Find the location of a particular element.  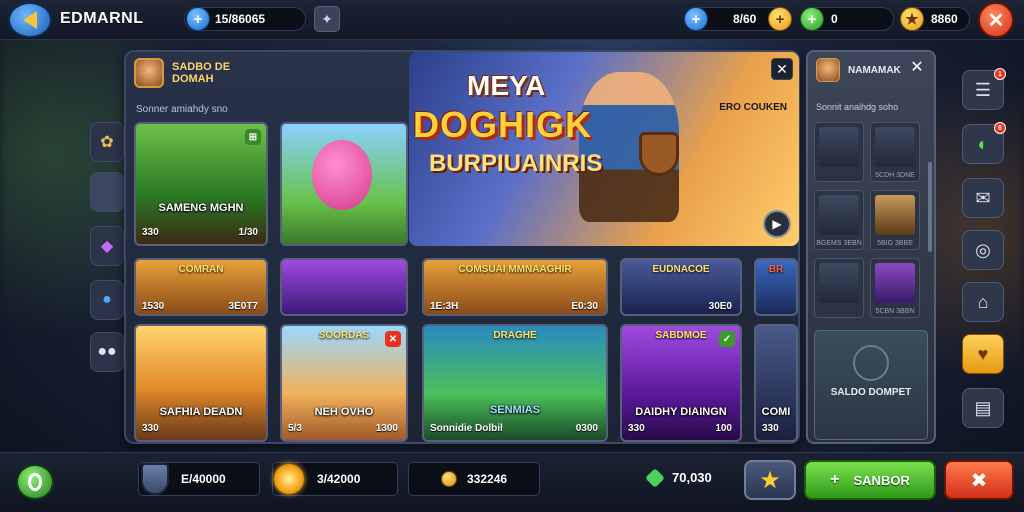

left-tab-4: ● is located at coordinates (107, 300).